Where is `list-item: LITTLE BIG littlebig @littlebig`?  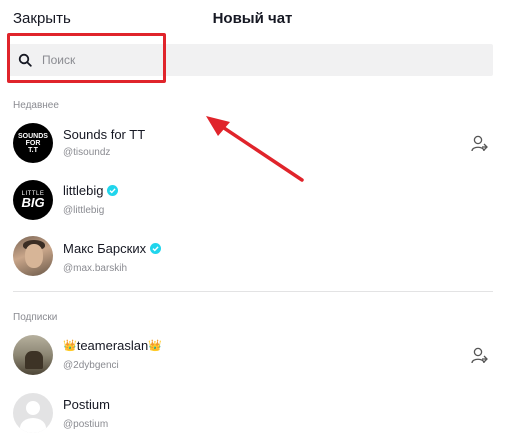 list-item: LITTLE BIG littlebig @littlebig is located at coordinates (252, 198).